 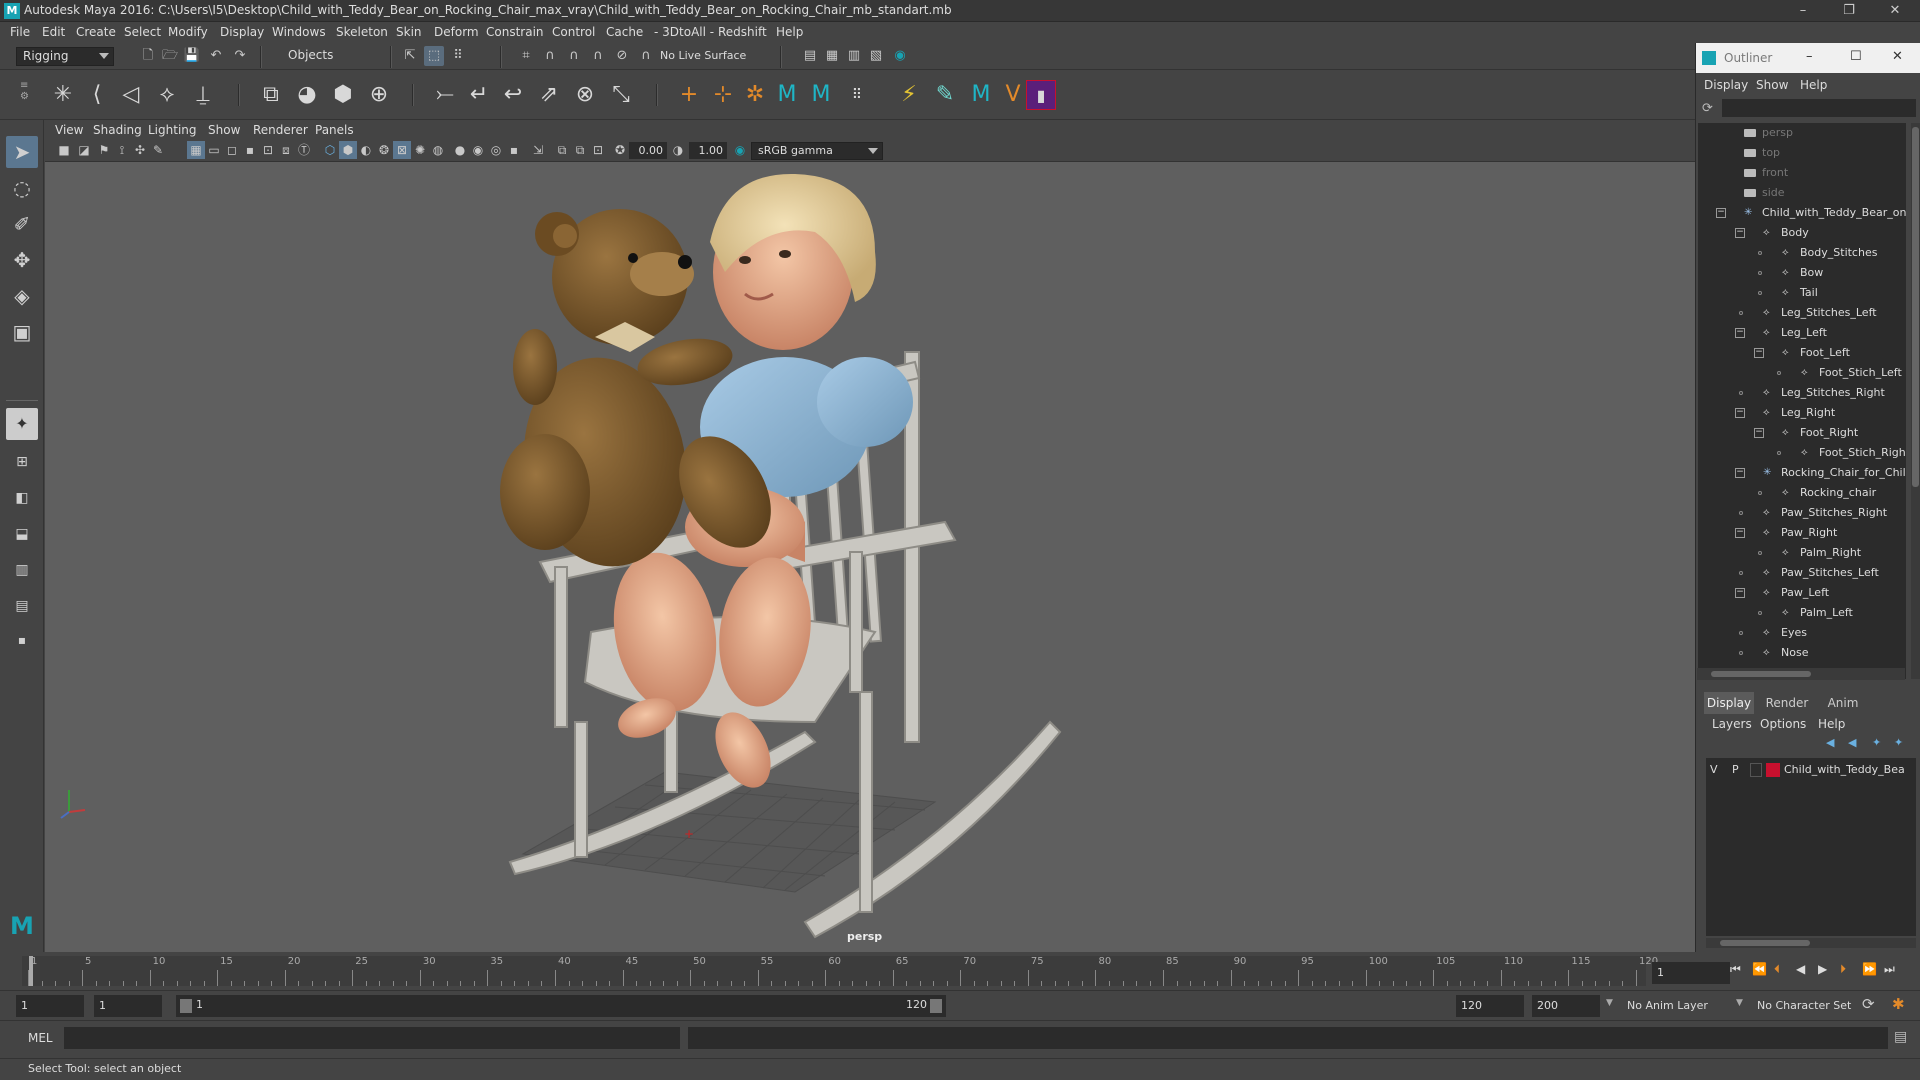 What do you see at coordinates (456, 32) in the screenshot?
I see `menu-deform: Deform` at bounding box center [456, 32].